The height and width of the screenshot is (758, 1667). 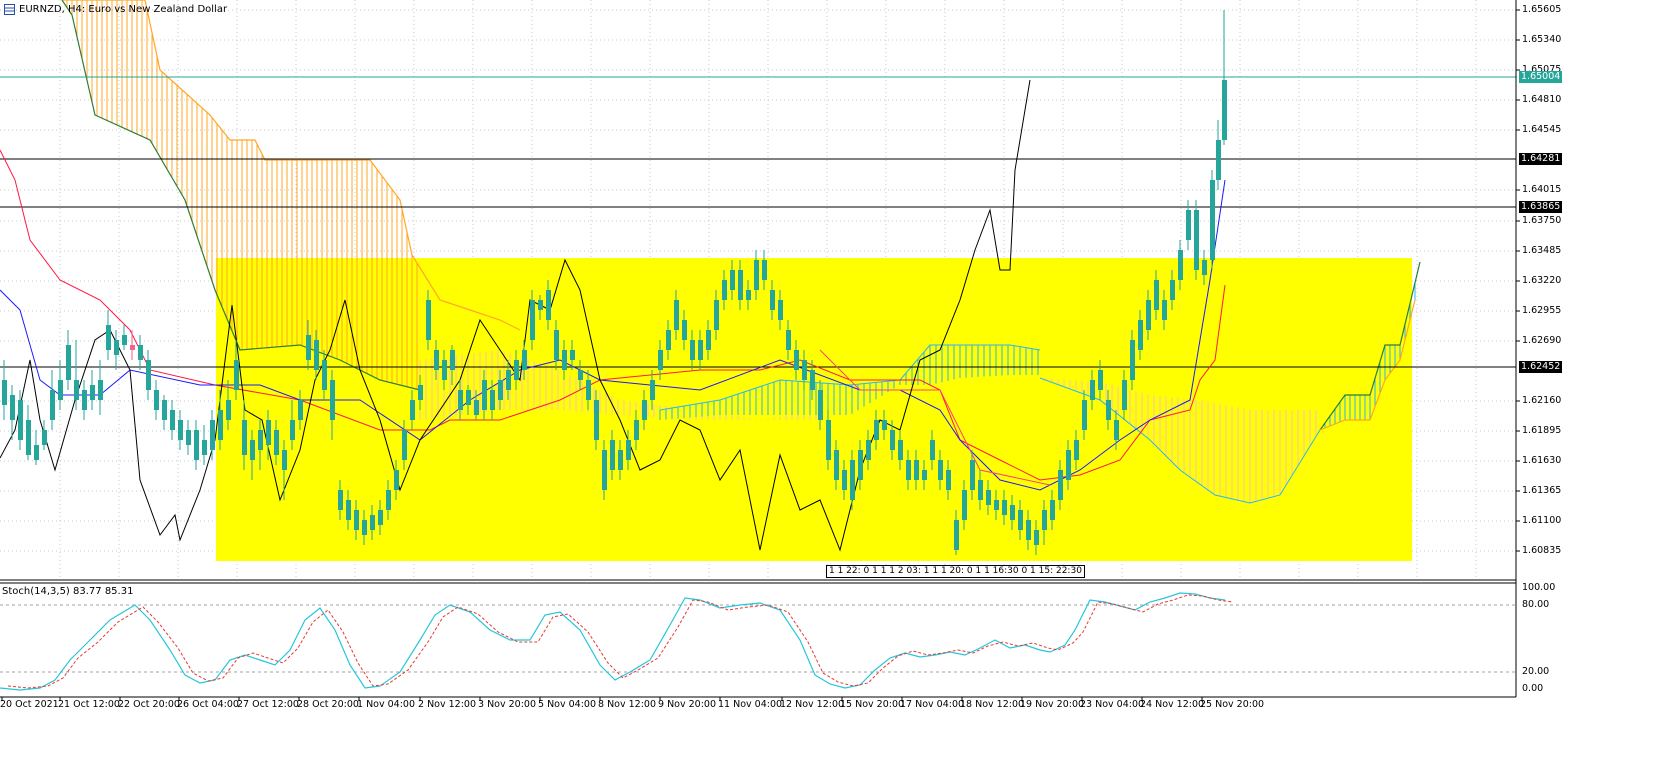 What do you see at coordinates (567, 704) in the screenshot?
I see `time-axis-label: 5 Nov 04:00` at bounding box center [567, 704].